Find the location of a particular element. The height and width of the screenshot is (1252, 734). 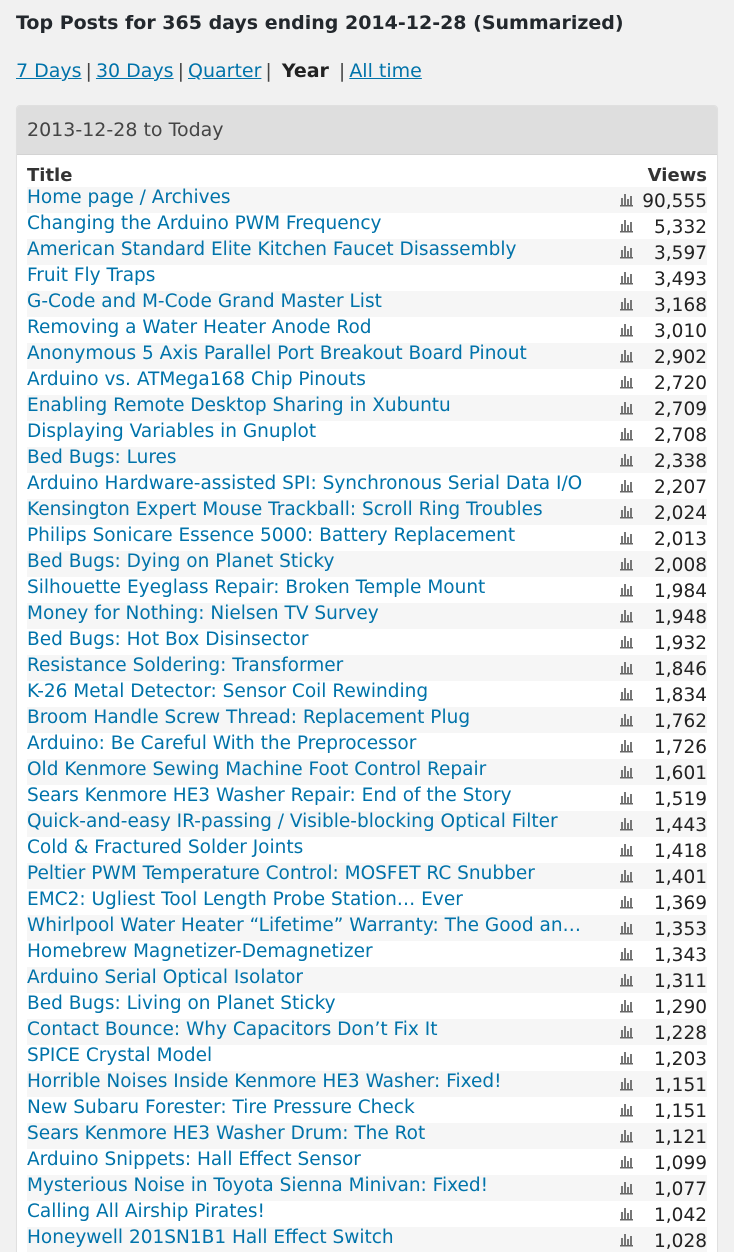

post-title-link: Arduino vs. ATMega168 Chip Pinouts is located at coordinates (317, 380).